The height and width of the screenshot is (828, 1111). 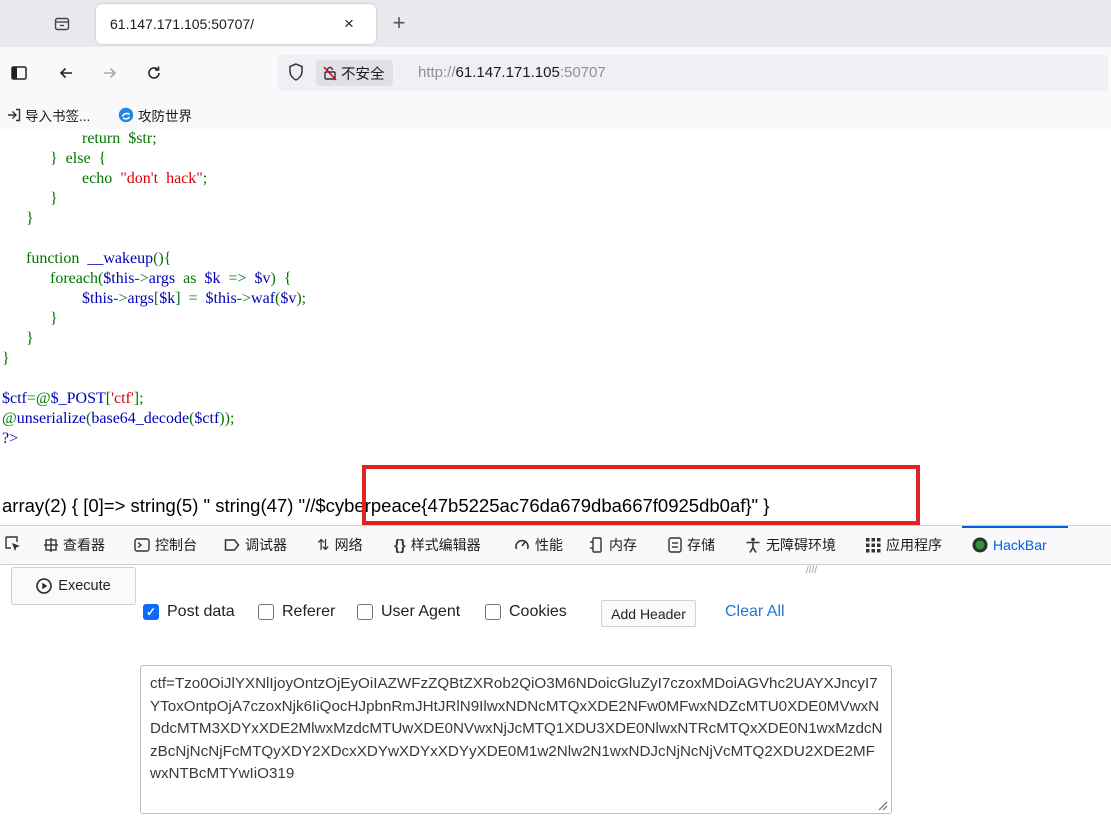 I want to click on code-line: return $str;, so click(x=79, y=138).